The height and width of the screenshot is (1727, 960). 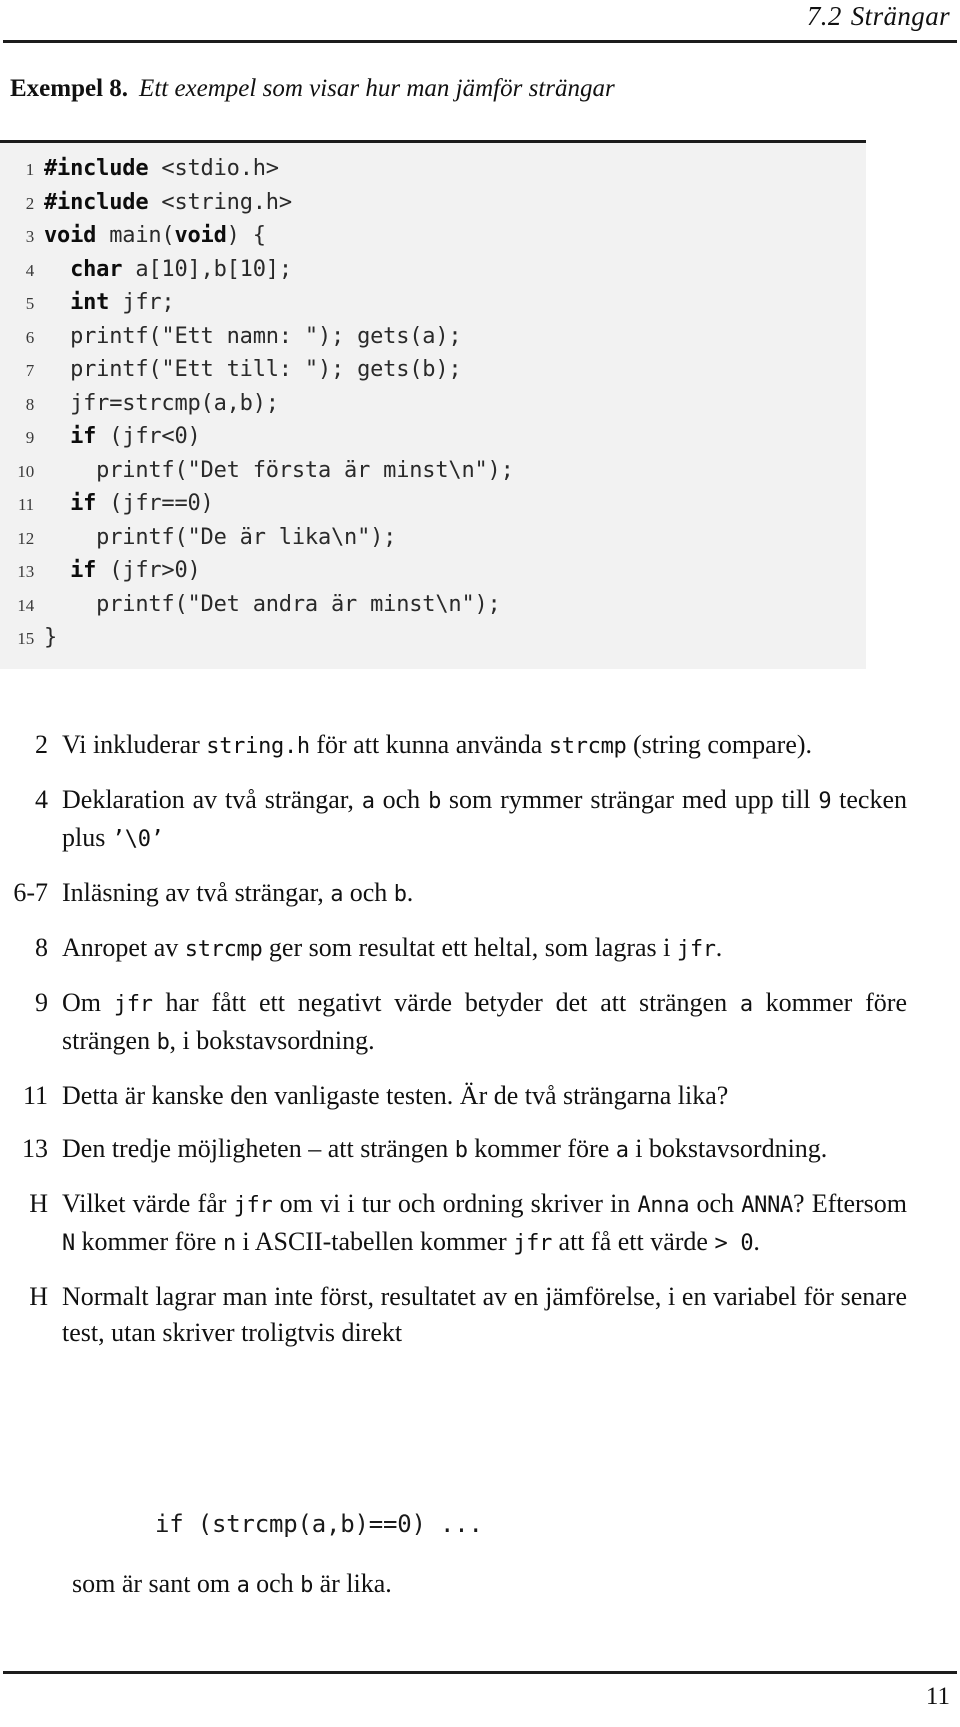 I want to click on code-line: 8 jfr=strcmp(a,b);, so click(x=433, y=404).